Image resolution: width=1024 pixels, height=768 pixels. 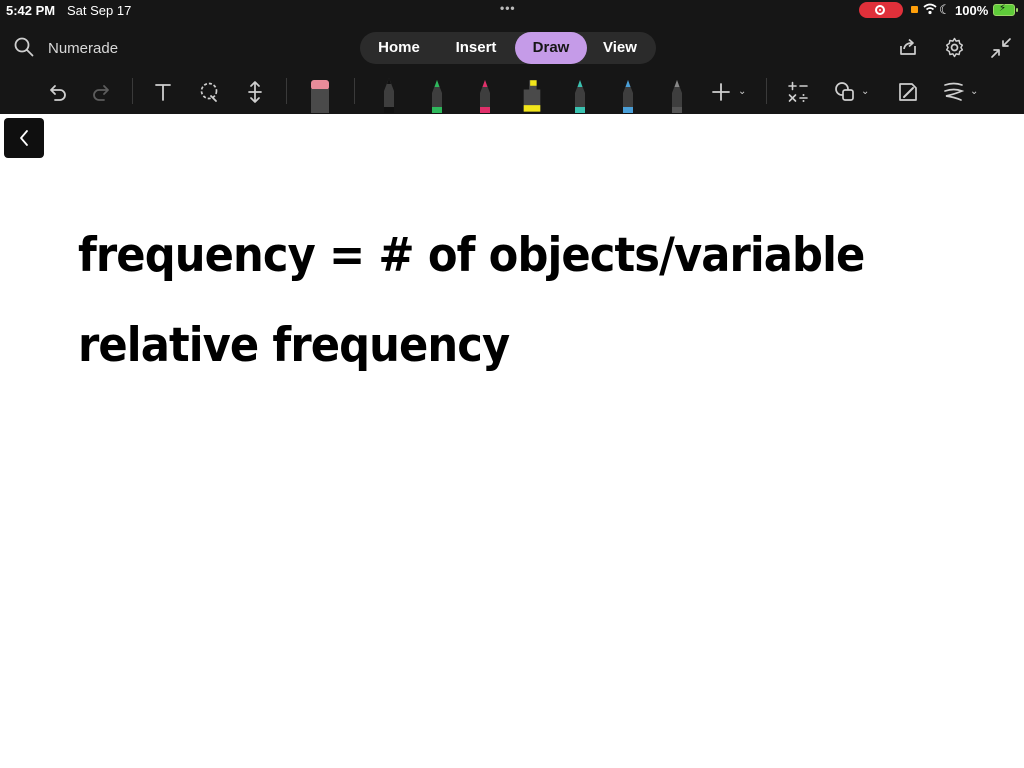 I want to click on redo-icon, so click(x=102, y=92).